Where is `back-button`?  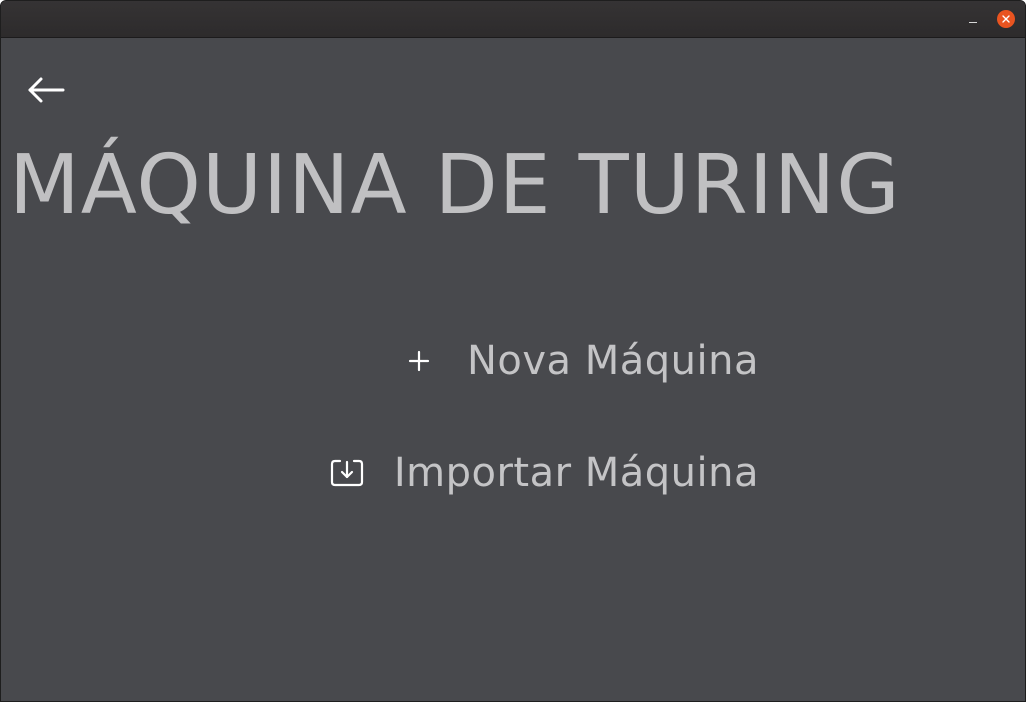
back-button is located at coordinates (46, 90).